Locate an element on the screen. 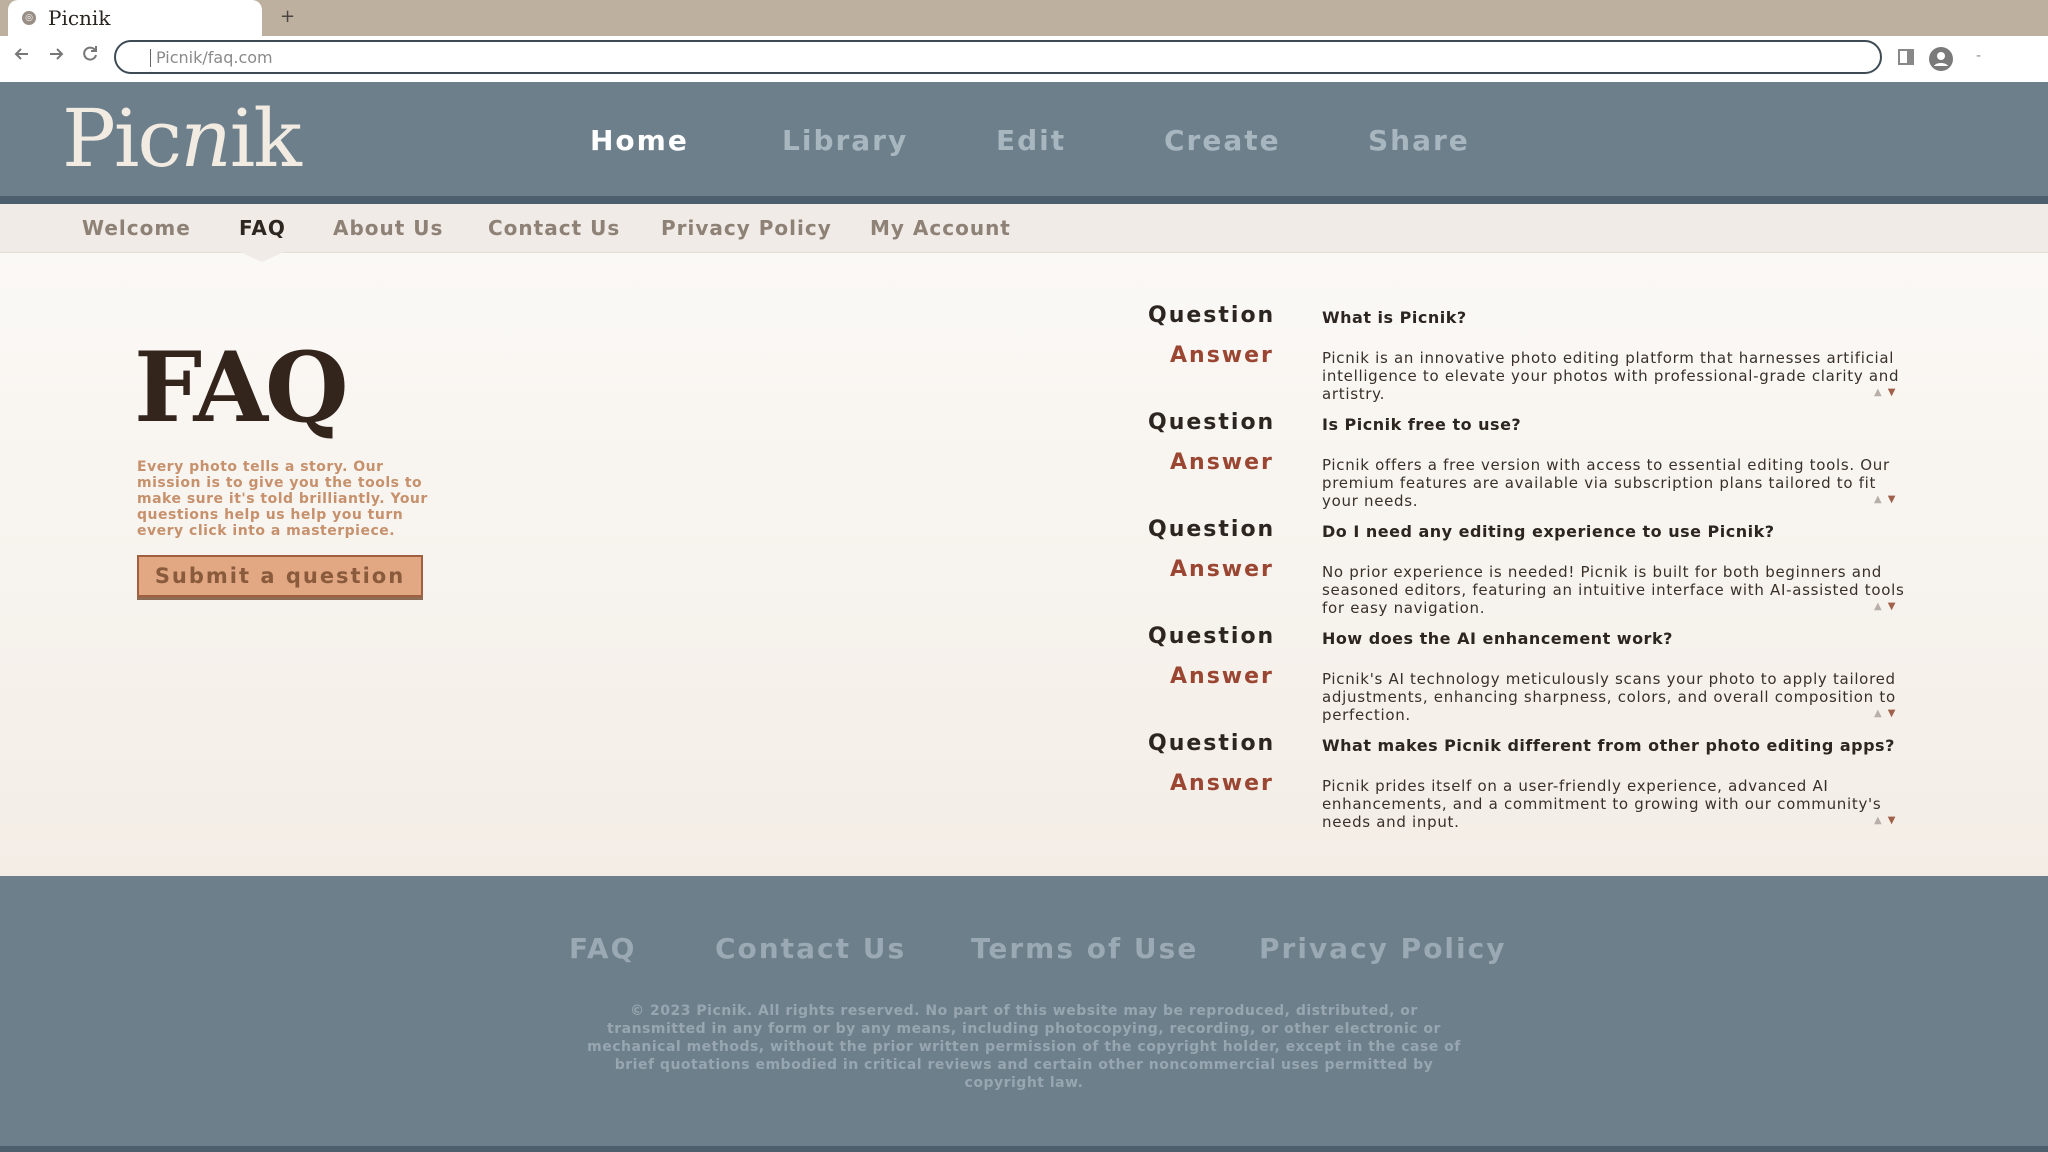 The height and width of the screenshot is (1152, 2048). new-tab-button: + is located at coordinates (287, 16).